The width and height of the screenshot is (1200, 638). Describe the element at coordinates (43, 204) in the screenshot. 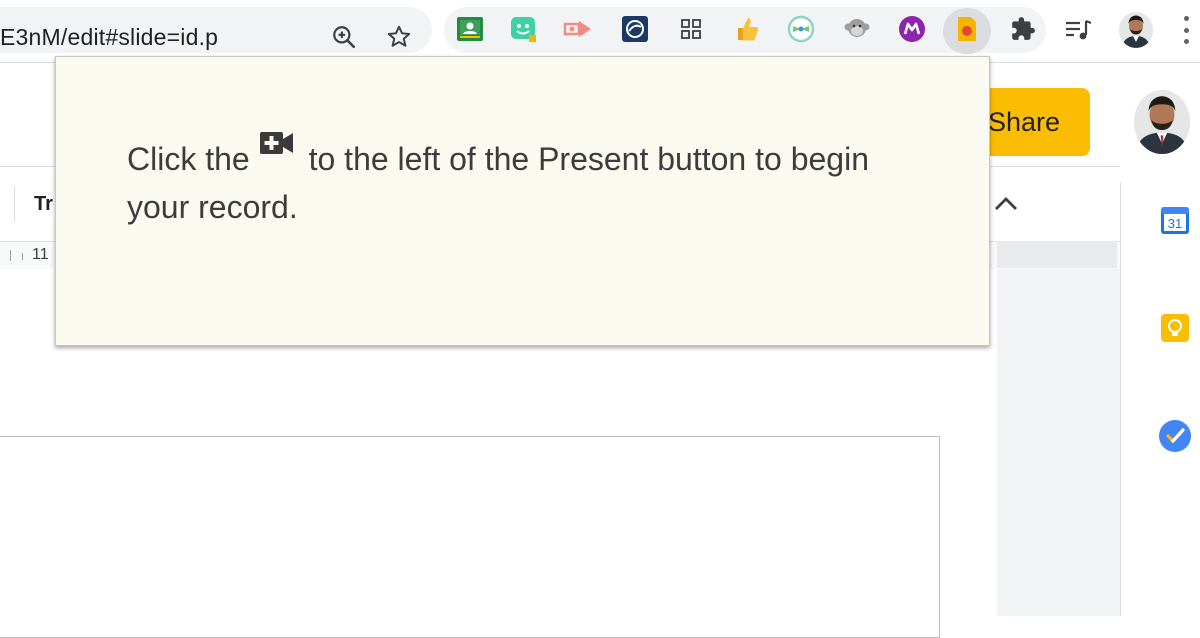

I see `toolbar-fragment: Tr` at that location.